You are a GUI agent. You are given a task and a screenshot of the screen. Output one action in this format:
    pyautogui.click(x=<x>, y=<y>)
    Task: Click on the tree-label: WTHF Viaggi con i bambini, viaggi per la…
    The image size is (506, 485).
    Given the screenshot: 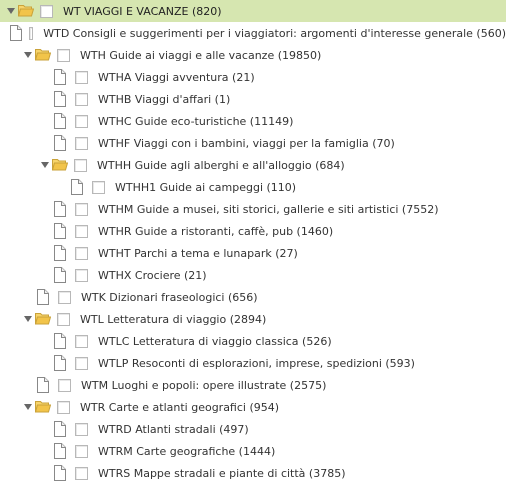 What is the action you would take?
    pyautogui.click(x=246, y=143)
    